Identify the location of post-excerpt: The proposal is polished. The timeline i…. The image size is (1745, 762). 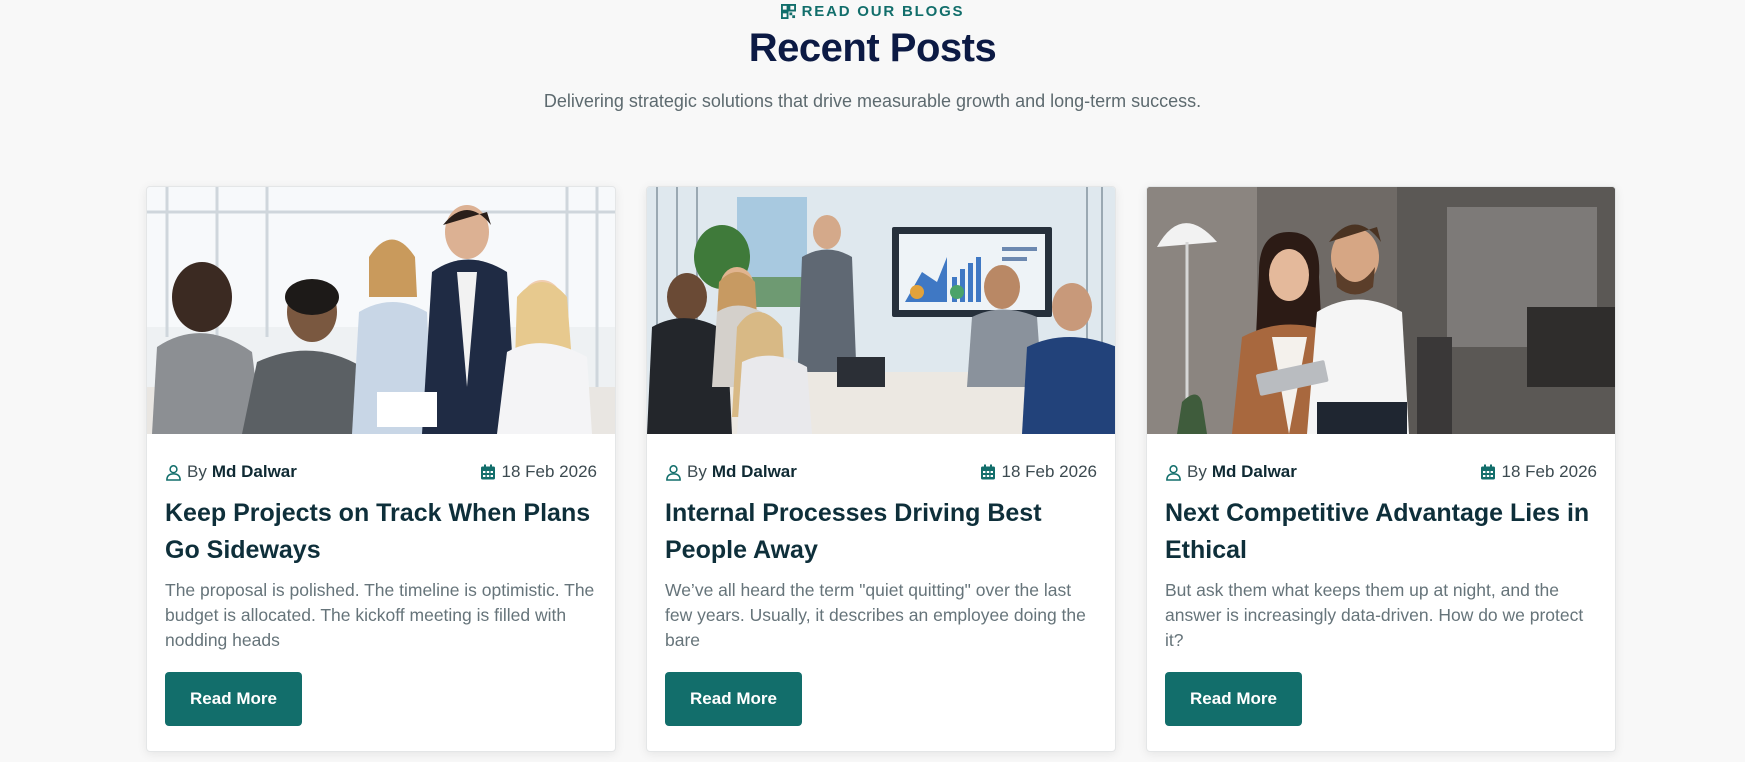
(380, 615).